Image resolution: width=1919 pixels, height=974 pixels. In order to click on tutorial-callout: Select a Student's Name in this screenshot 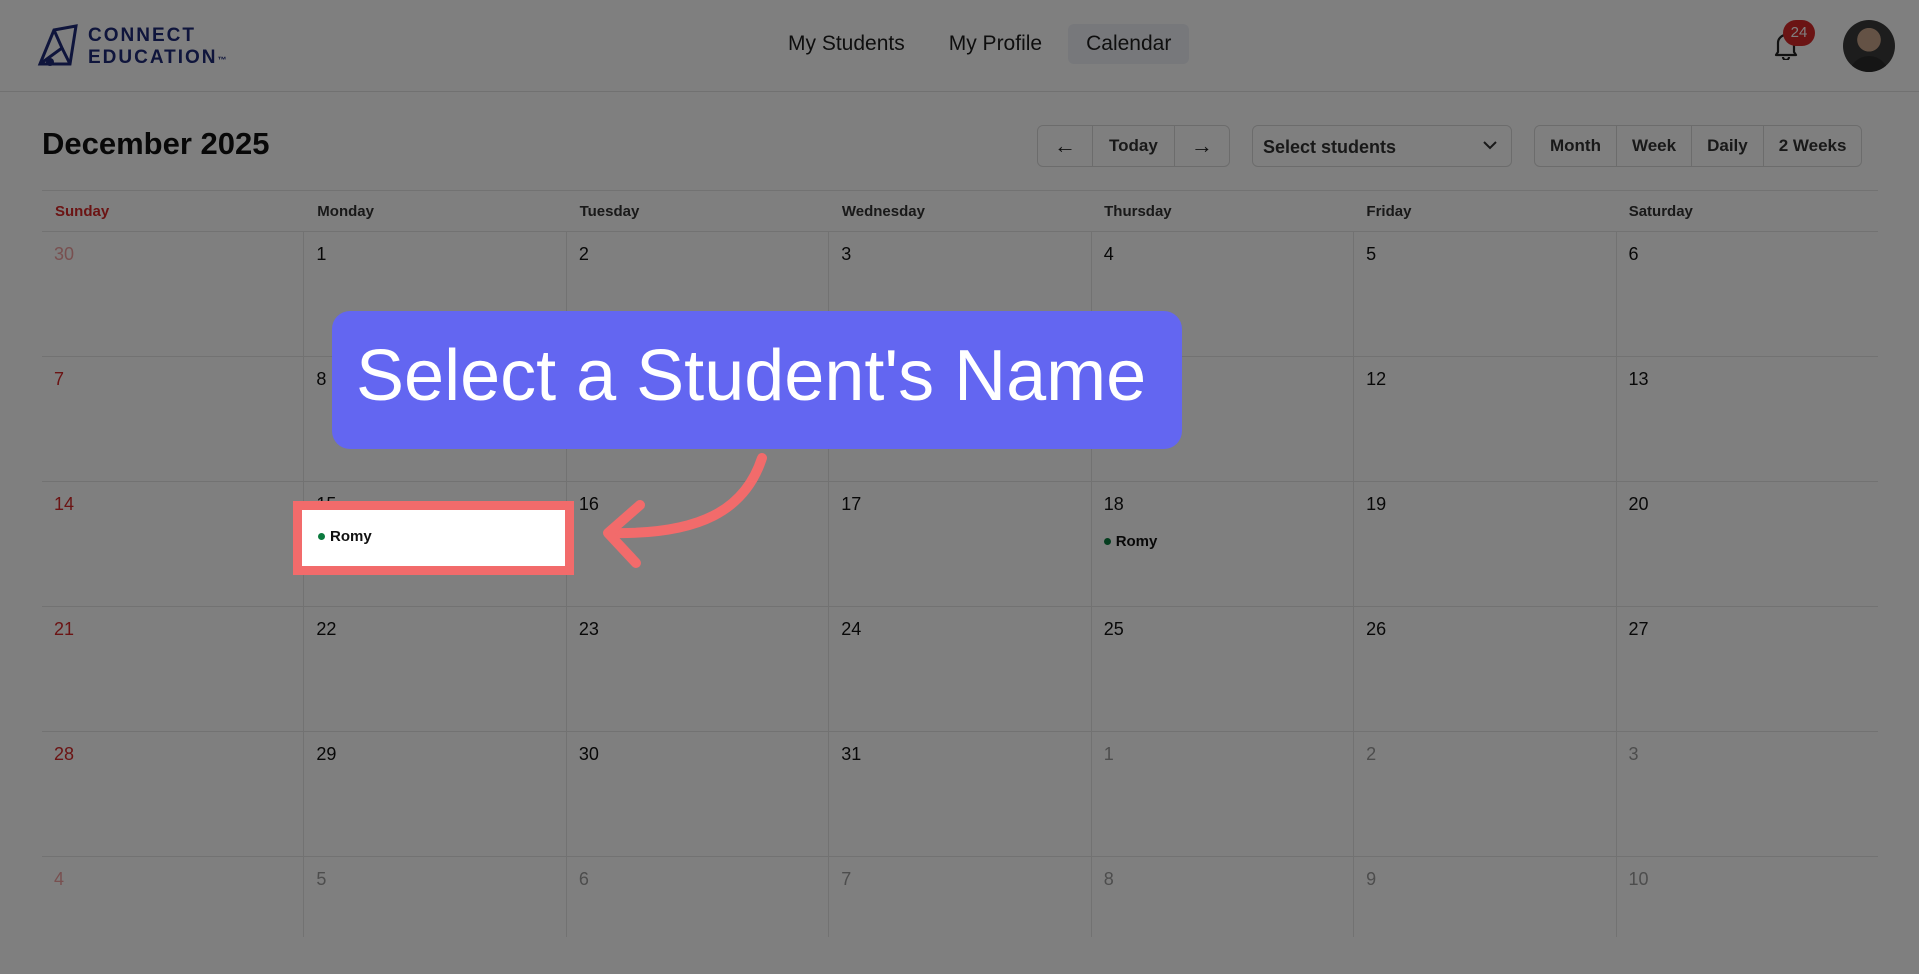, I will do `click(757, 380)`.